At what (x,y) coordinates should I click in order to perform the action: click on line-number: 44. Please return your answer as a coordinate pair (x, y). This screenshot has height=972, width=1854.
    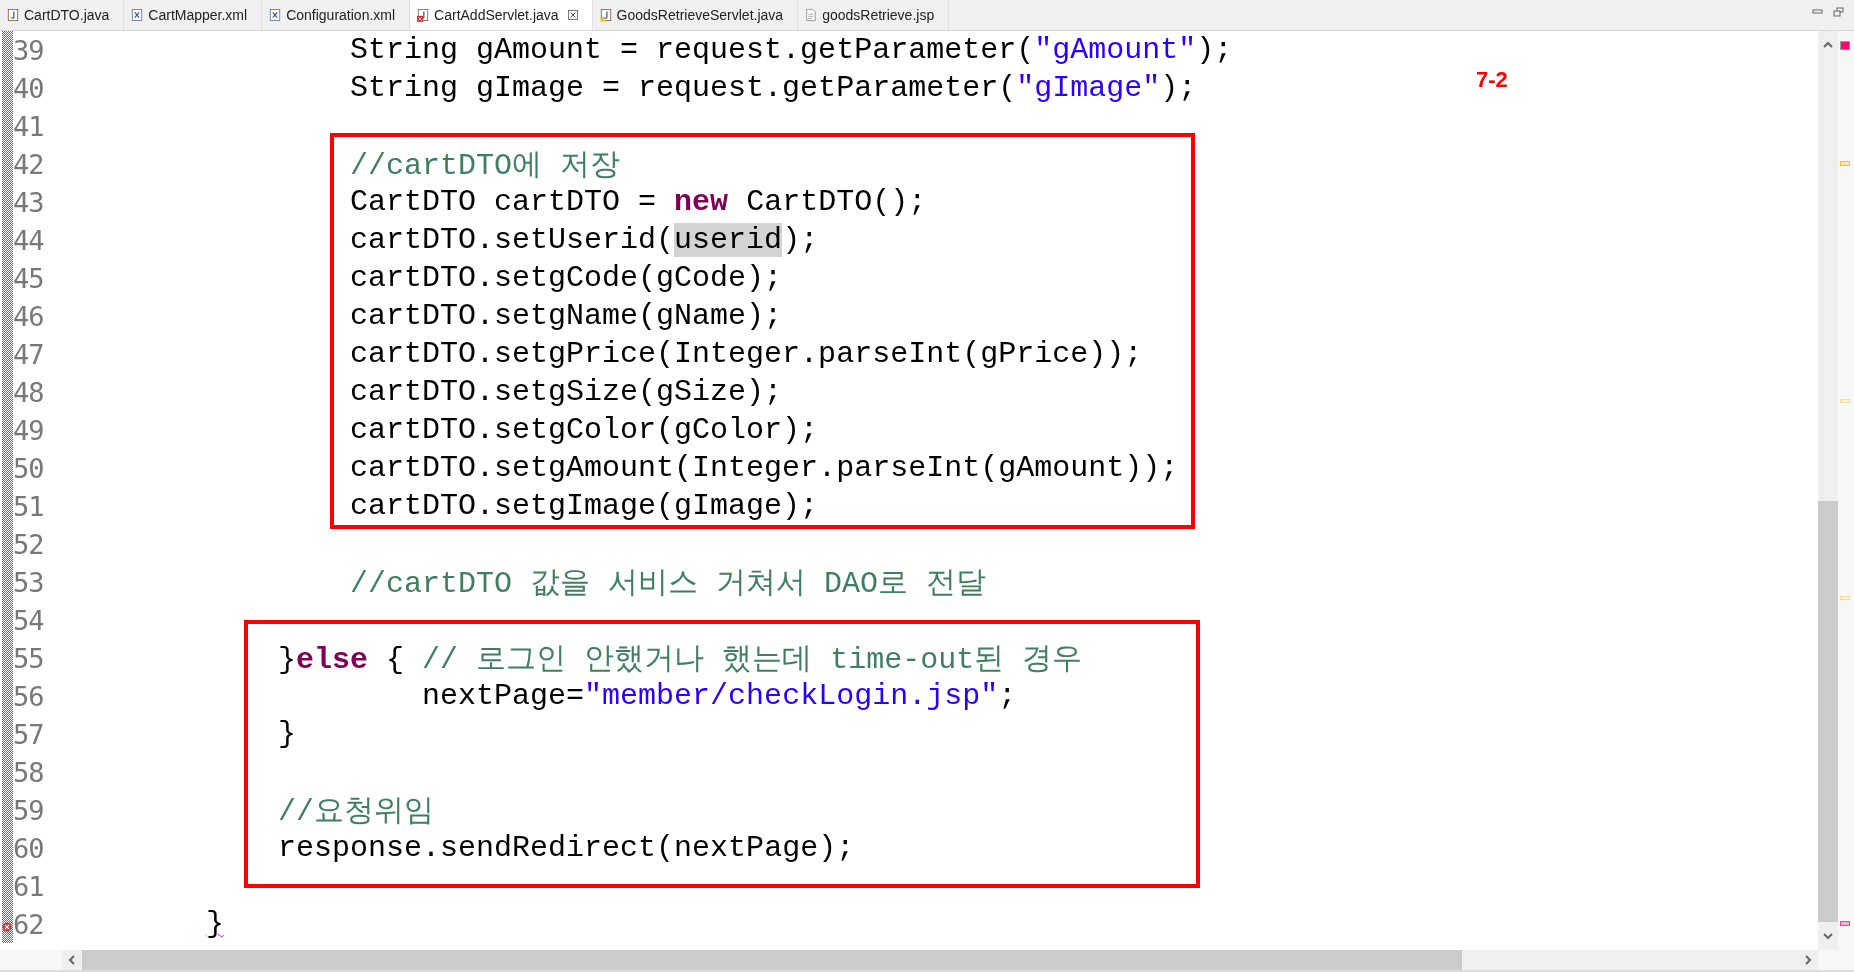
    Looking at the image, I should click on (29, 240).